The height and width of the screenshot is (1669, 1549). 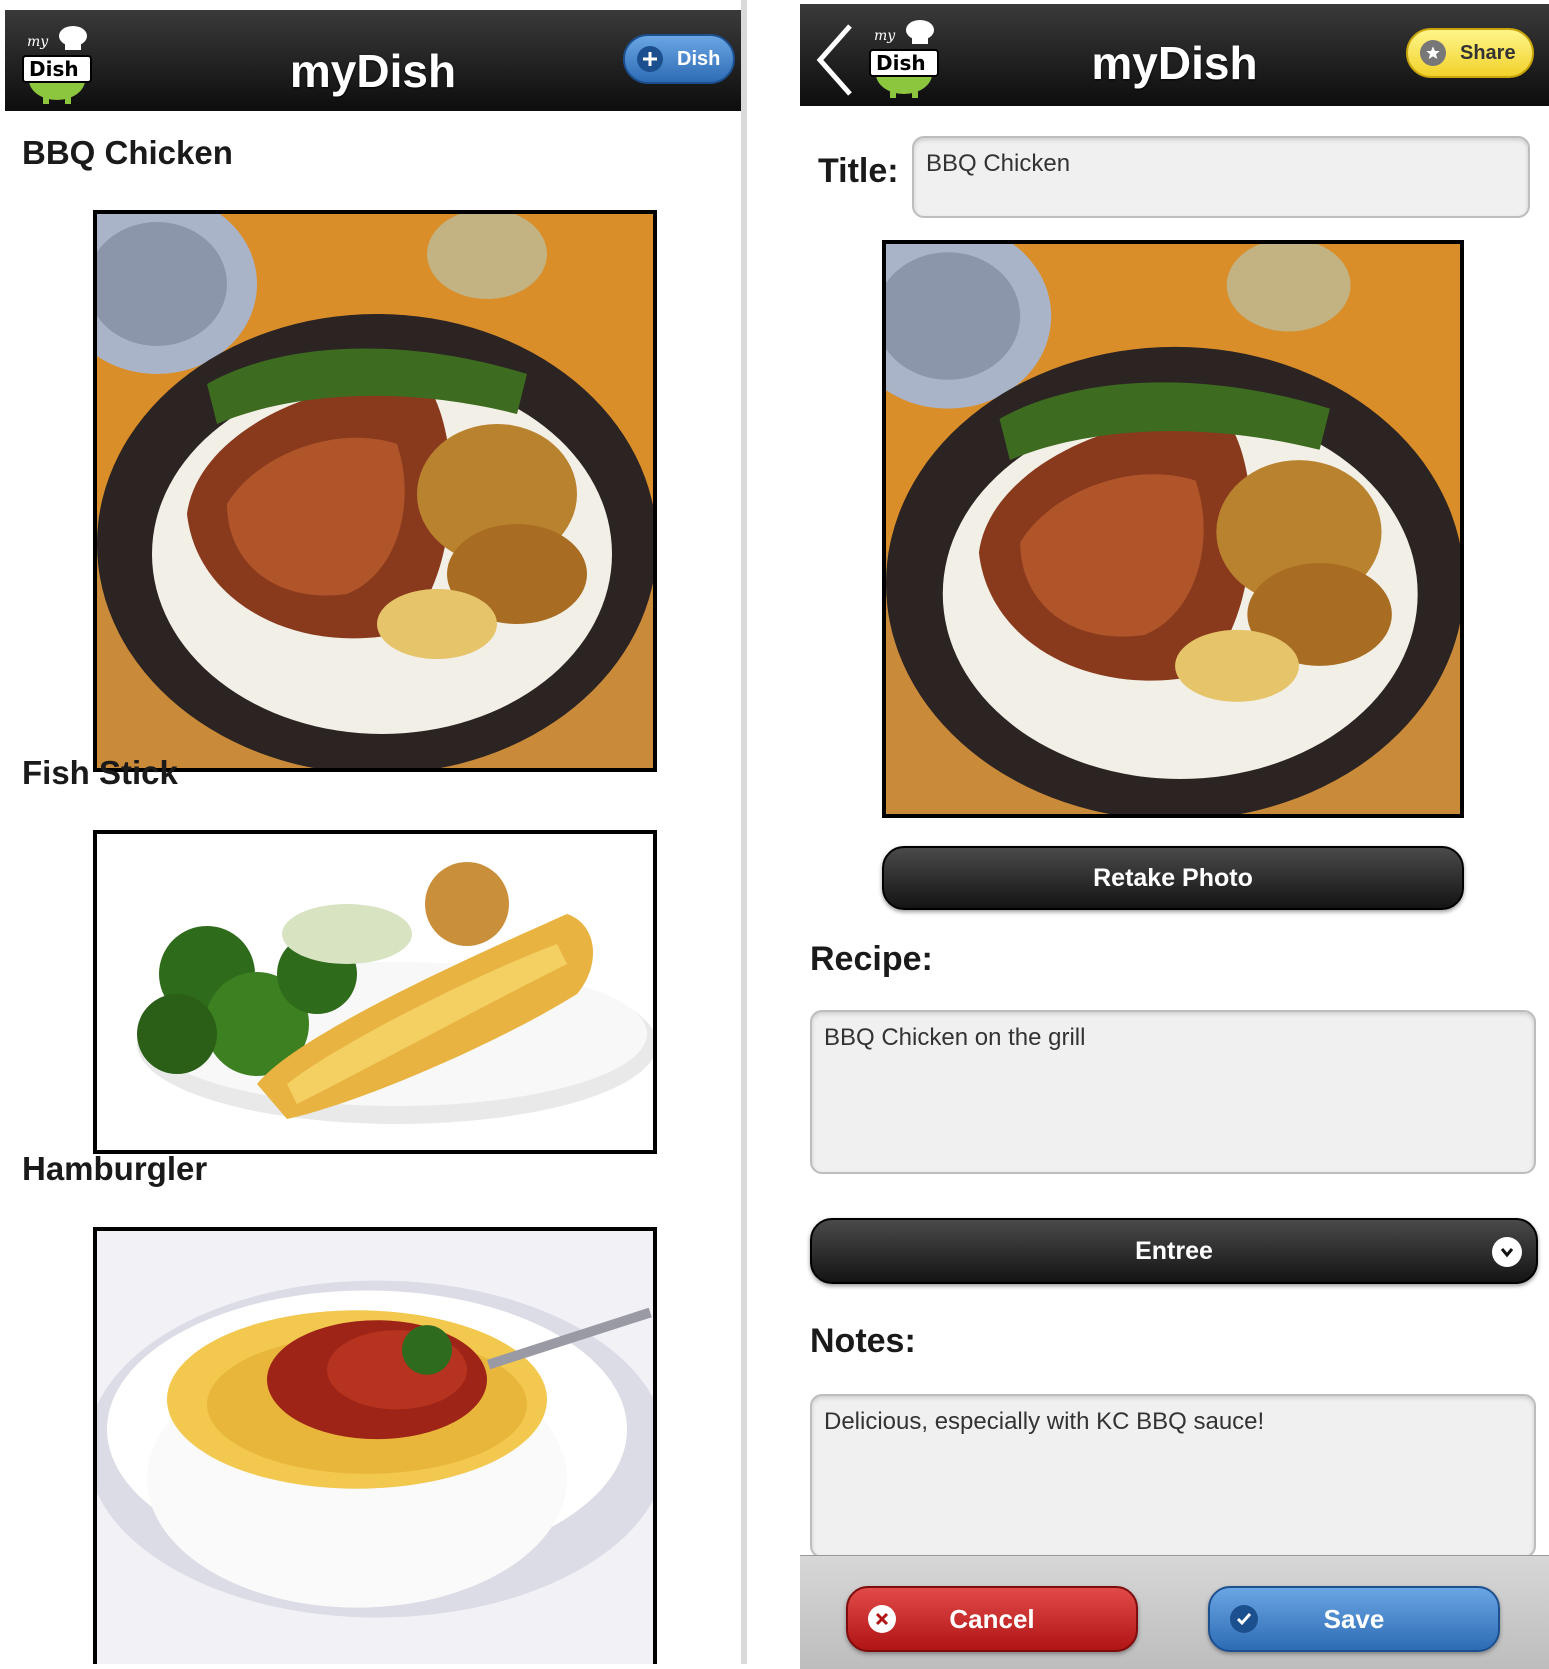 I want to click on share-button: Share, so click(x=1470, y=53).